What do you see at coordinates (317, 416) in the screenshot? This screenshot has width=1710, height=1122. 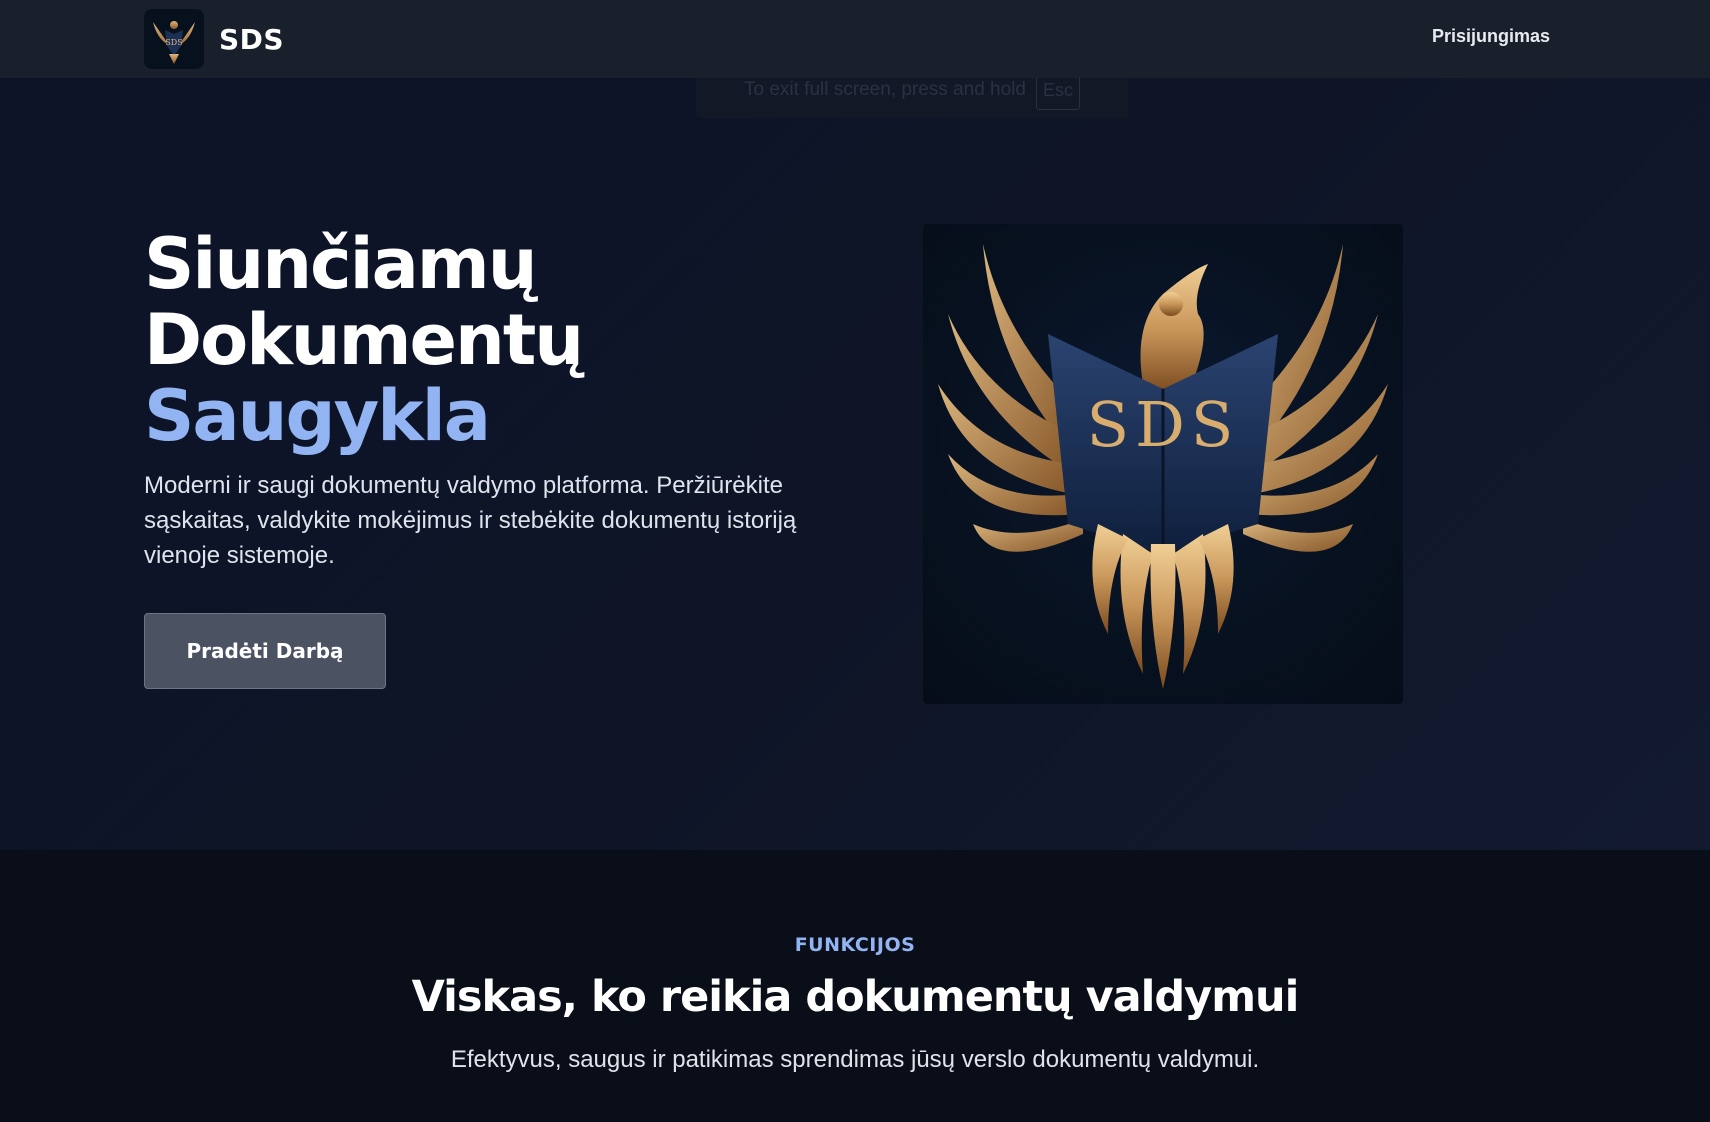 I see `hero-title-accent: Saugykla` at bounding box center [317, 416].